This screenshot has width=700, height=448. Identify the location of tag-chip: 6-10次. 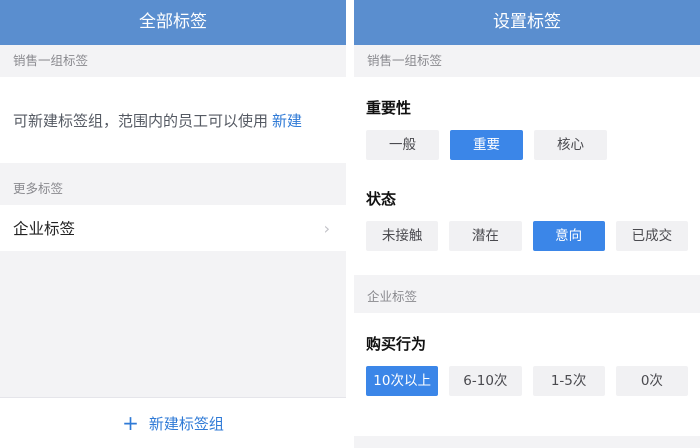
(485, 381).